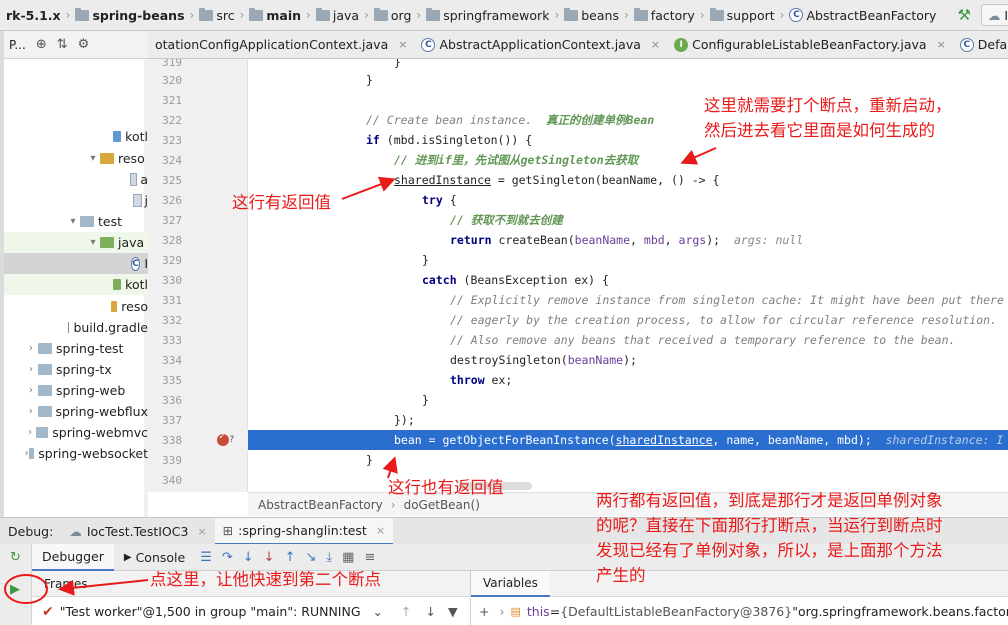  What do you see at coordinates (76, 327) in the screenshot?
I see `tree-item: build.gradle` at bounding box center [76, 327].